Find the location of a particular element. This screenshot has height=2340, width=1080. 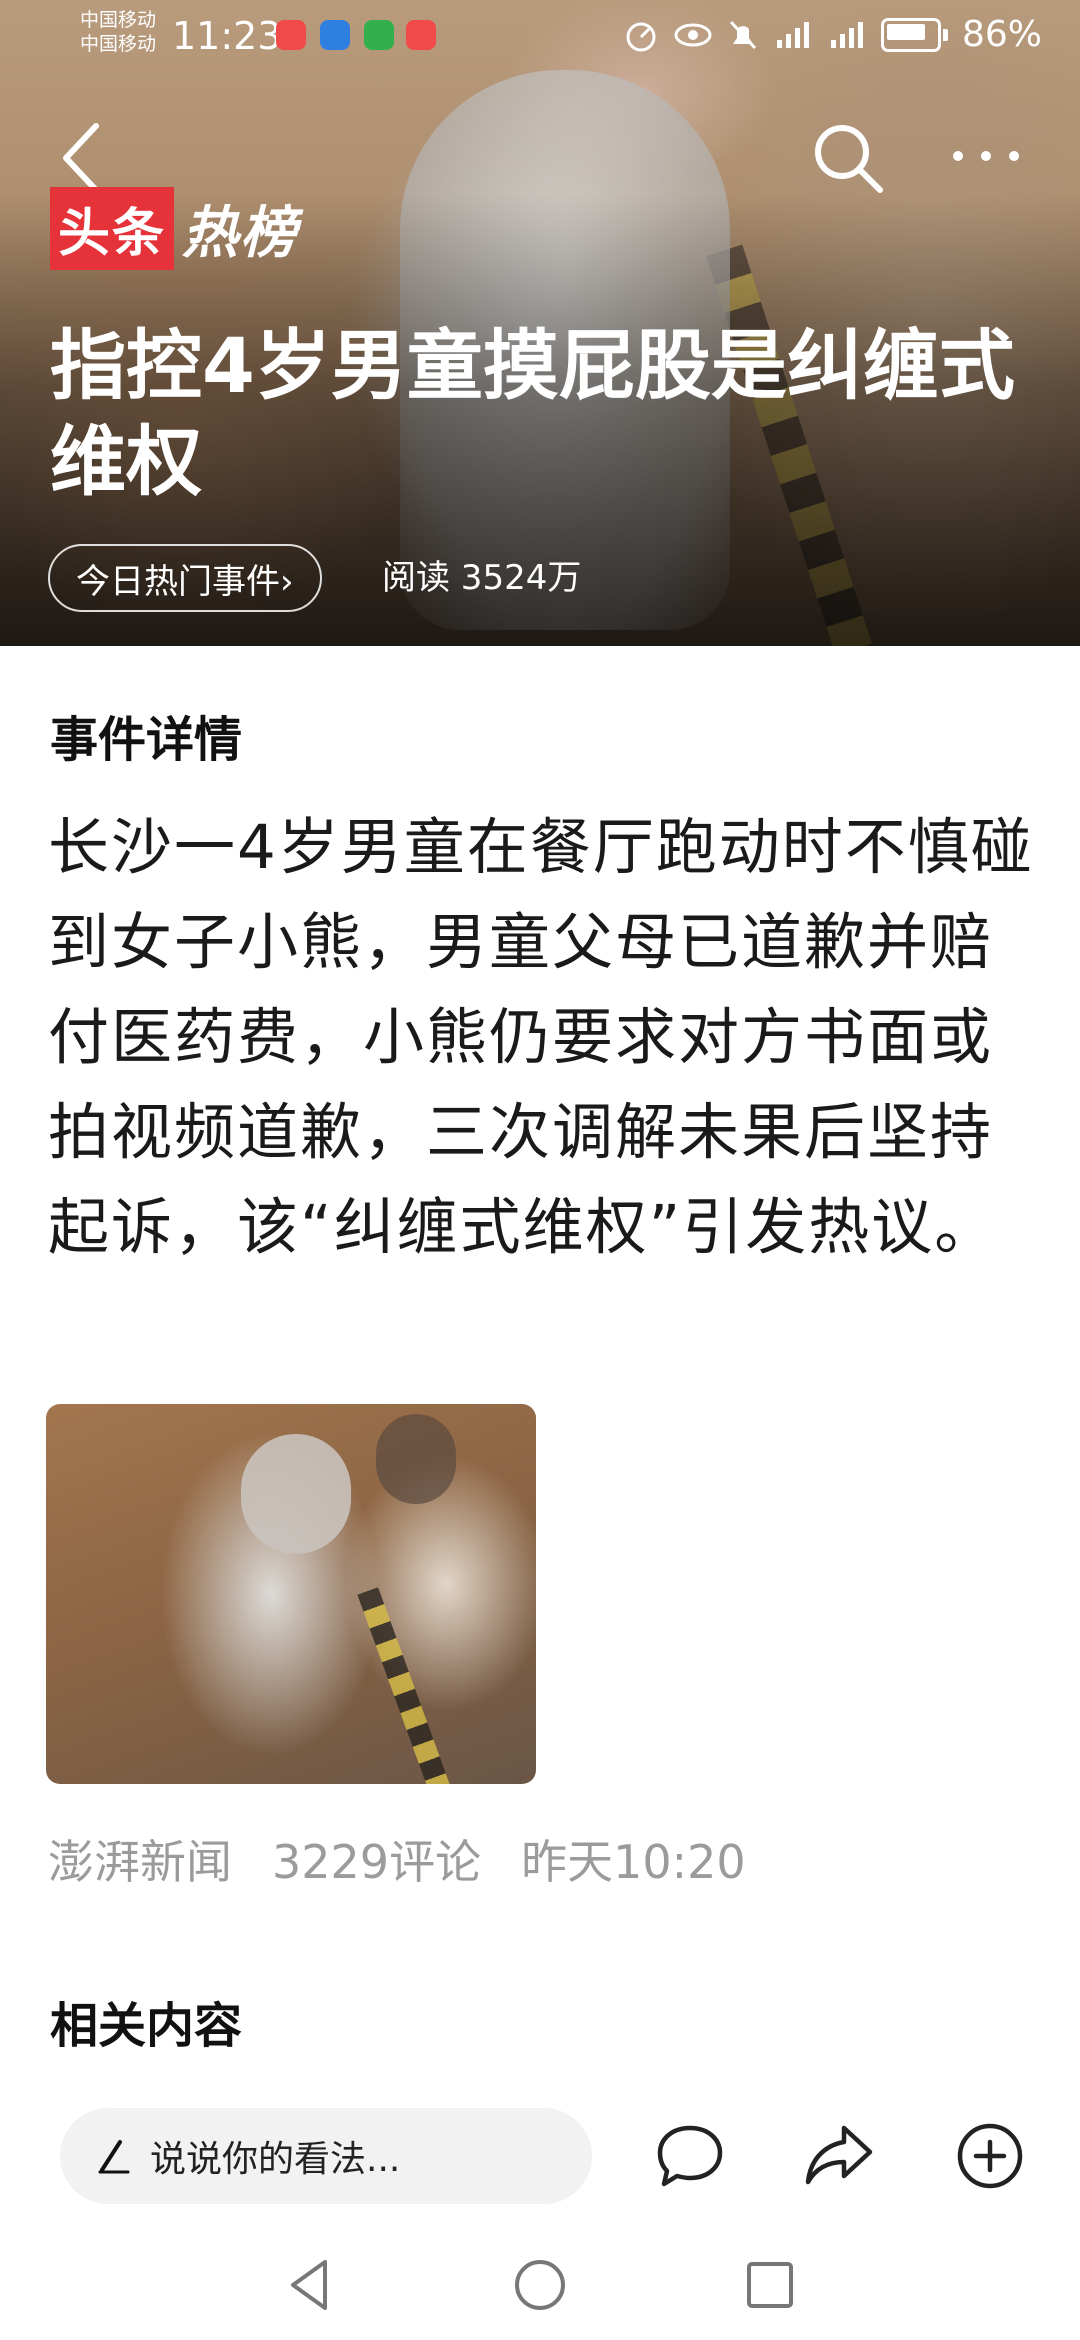

article-meta: 澎湃新闻 3229评论 昨天10:20 is located at coordinates (397, 1859).